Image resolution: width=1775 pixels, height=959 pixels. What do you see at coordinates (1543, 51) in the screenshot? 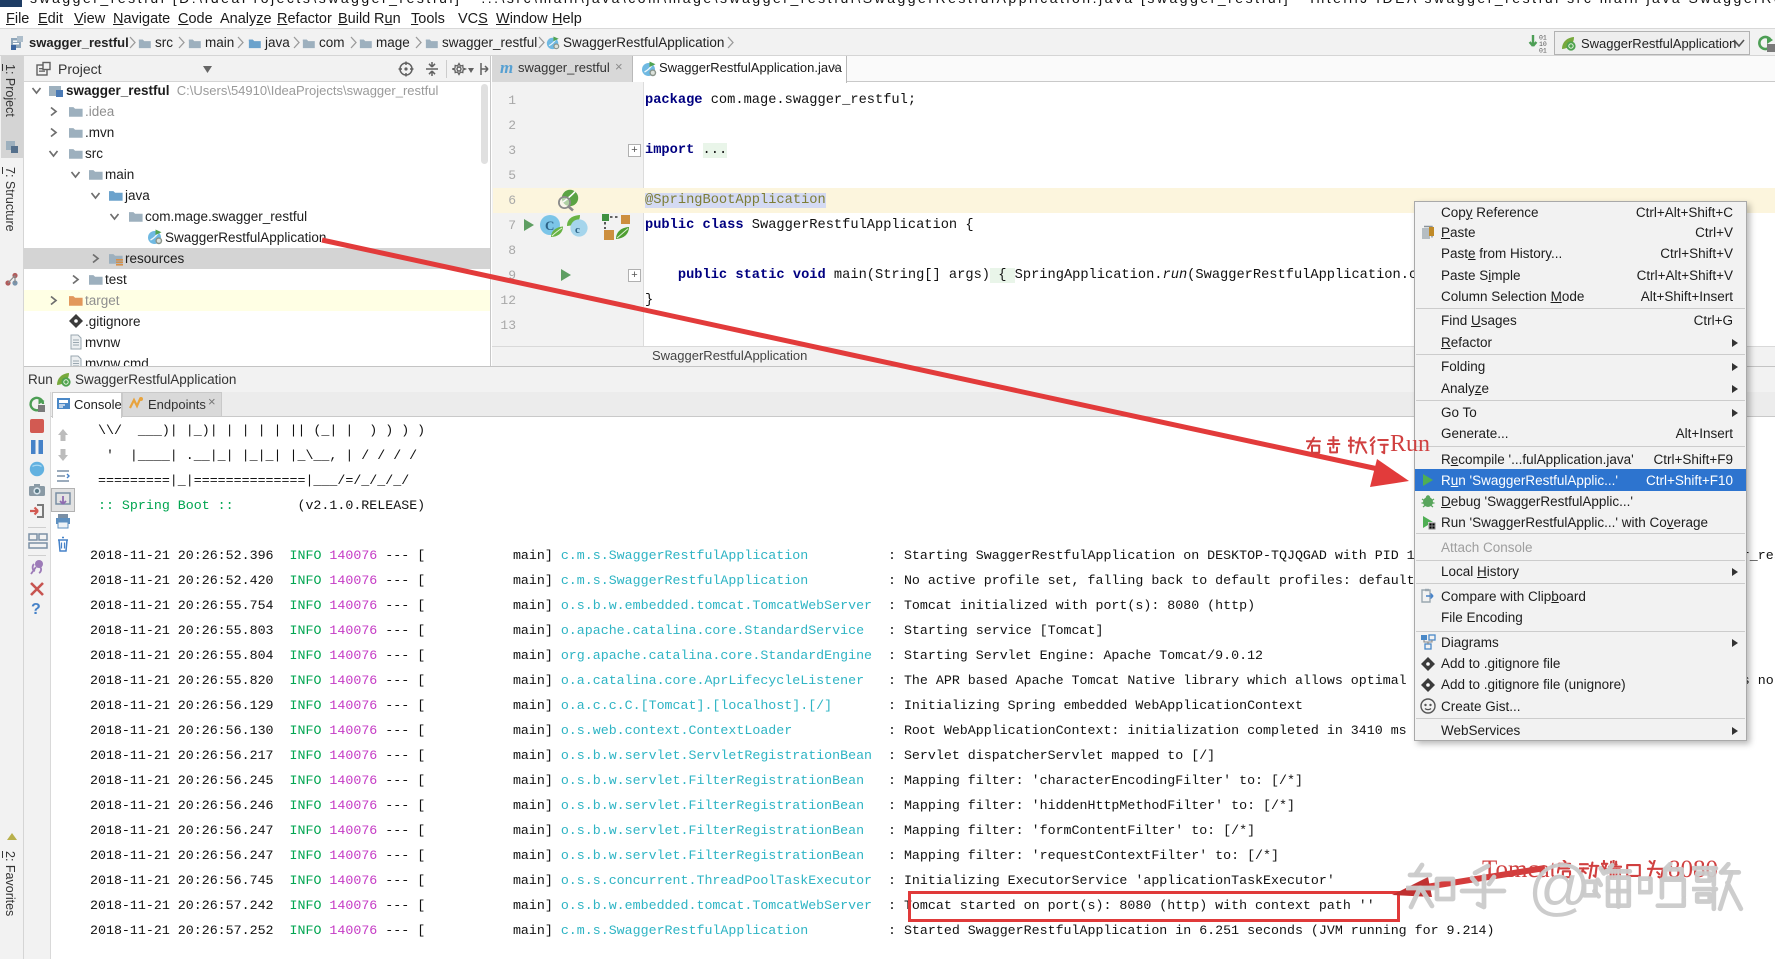
I see `svg-text: 01` at bounding box center [1543, 51].